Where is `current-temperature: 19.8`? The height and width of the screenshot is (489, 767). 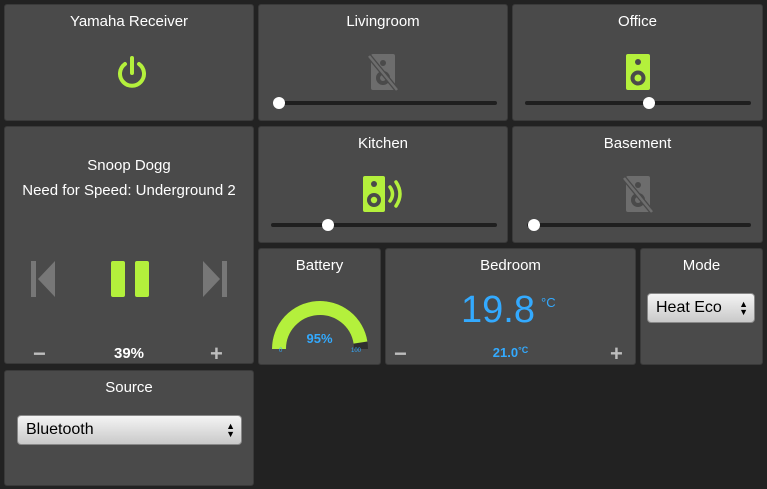
current-temperature: 19.8 is located at coordinates (498, 310).